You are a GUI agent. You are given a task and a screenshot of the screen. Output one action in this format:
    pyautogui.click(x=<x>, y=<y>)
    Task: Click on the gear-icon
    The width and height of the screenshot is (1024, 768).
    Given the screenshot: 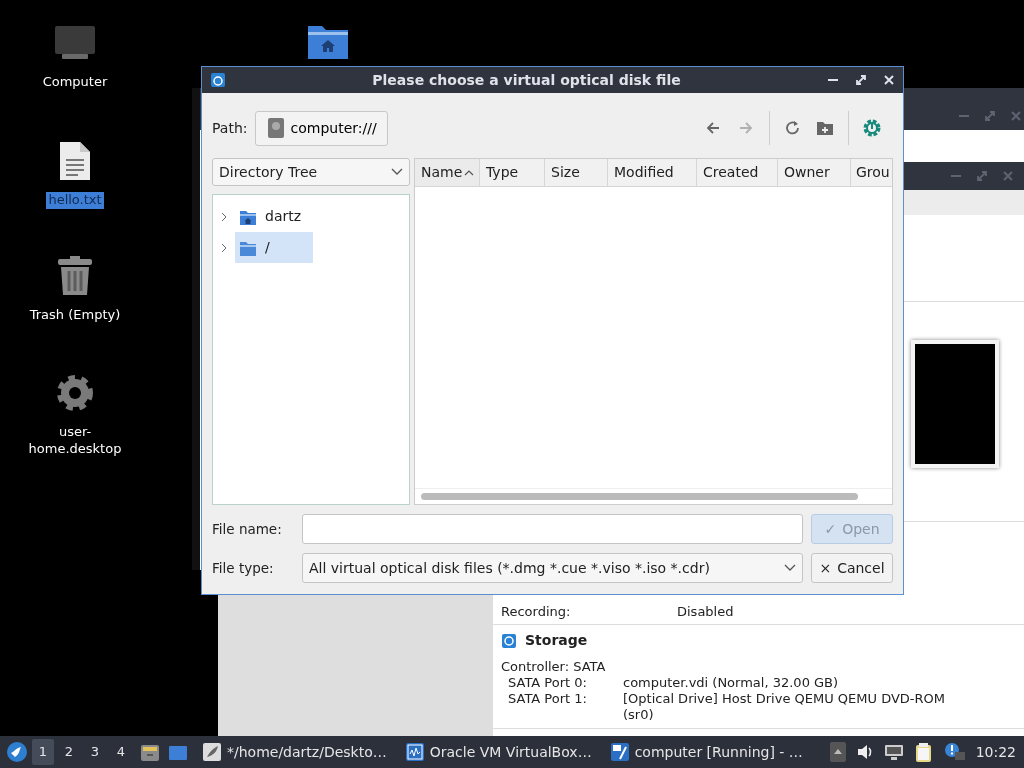 What is the action you would take?
    pyautogui.click(x=75, y=393)
    